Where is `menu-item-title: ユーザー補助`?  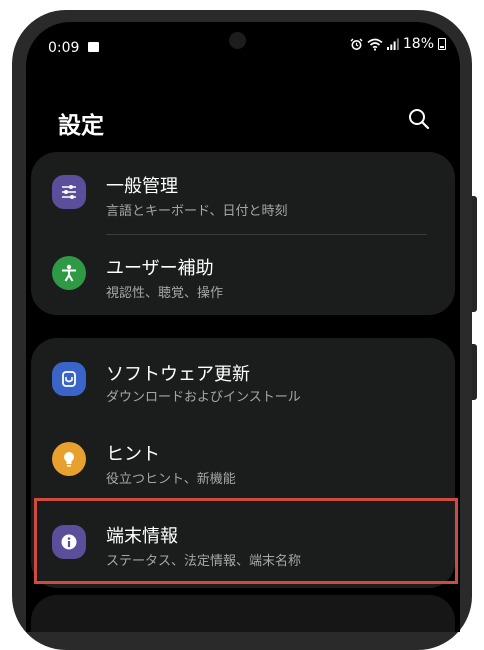
menu-item-title: ユーザー補助 is located at coordinates (160, 268).